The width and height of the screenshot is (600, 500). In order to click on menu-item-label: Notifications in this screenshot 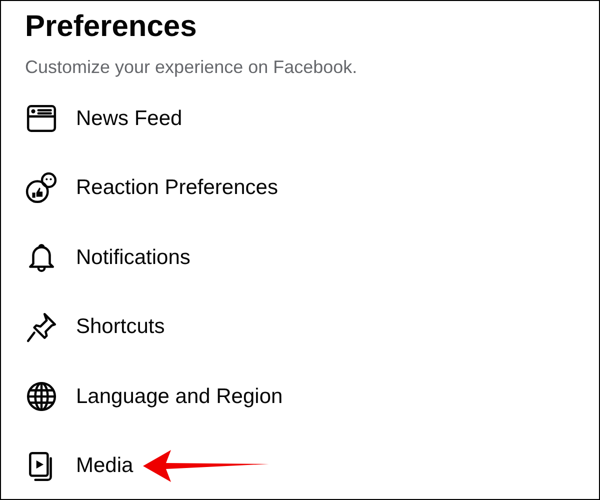, I will do `click(133, 258)`.